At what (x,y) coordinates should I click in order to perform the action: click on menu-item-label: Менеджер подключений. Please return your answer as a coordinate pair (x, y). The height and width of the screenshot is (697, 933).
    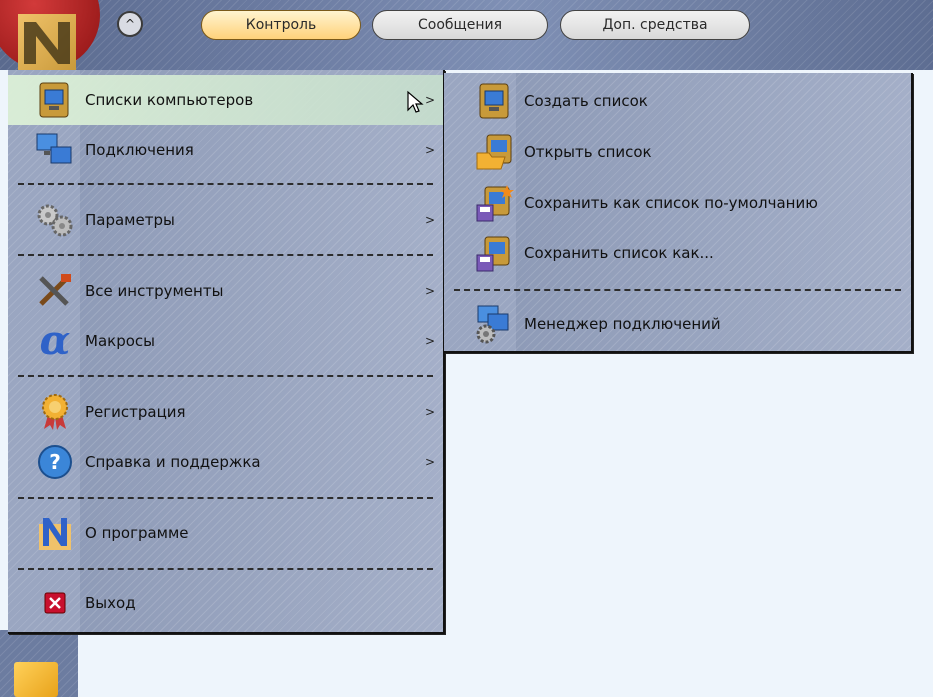
    Looking at the image, I should click on (622, 324).